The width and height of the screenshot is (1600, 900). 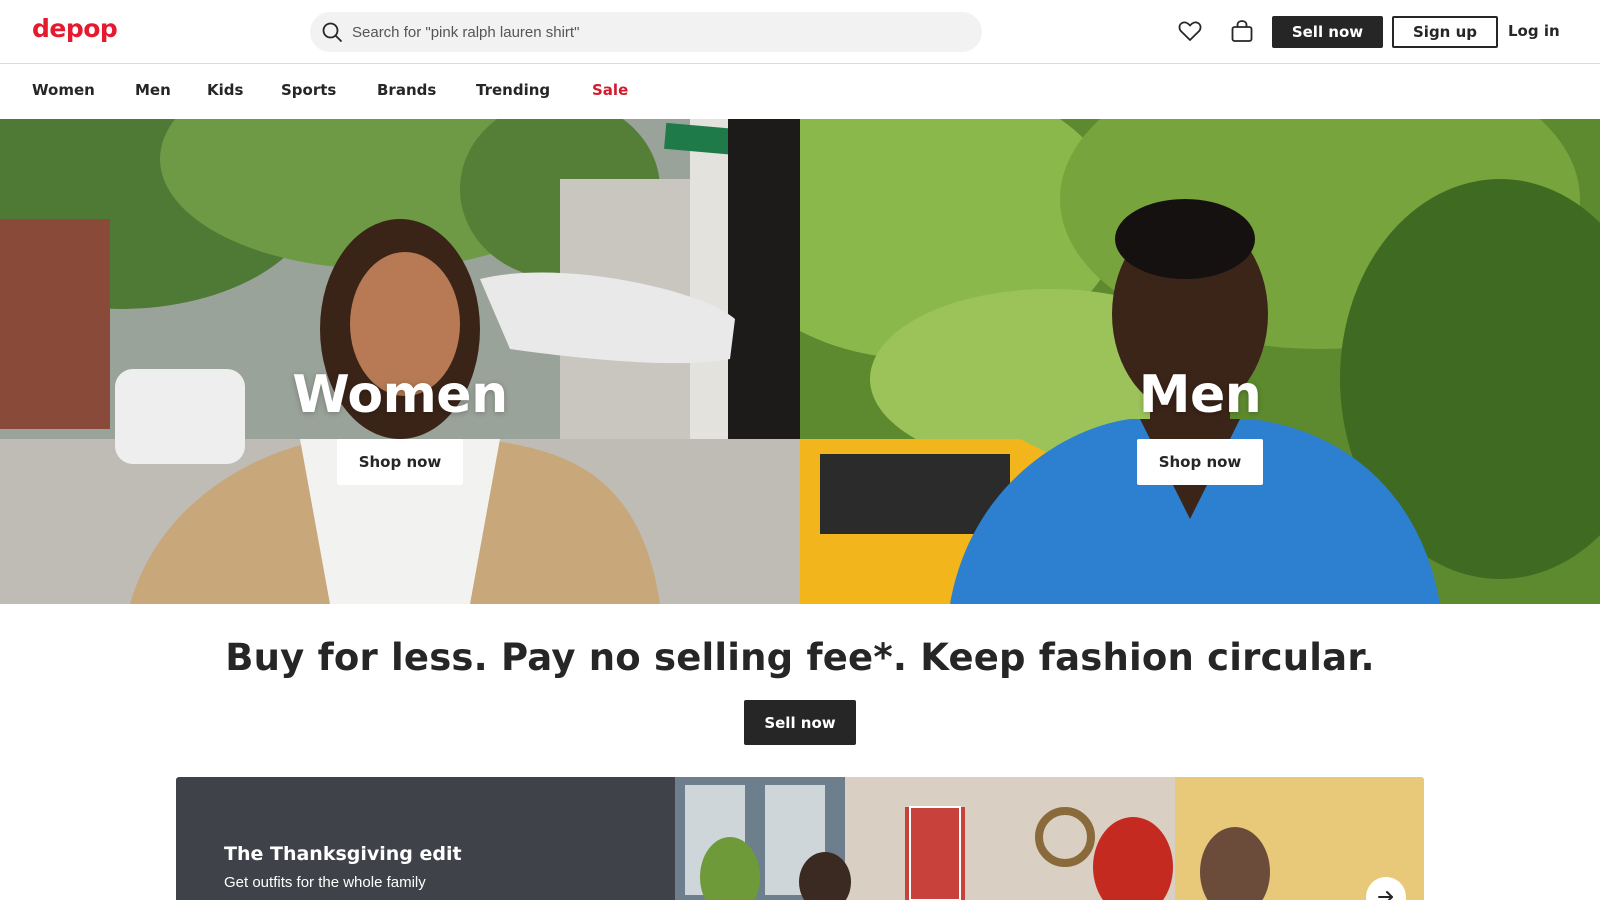 What do you see at coordinates (800, 722) in the screenshot?
I see `sell-now-promo-button: Sell now` at bounding box center [800, 722].